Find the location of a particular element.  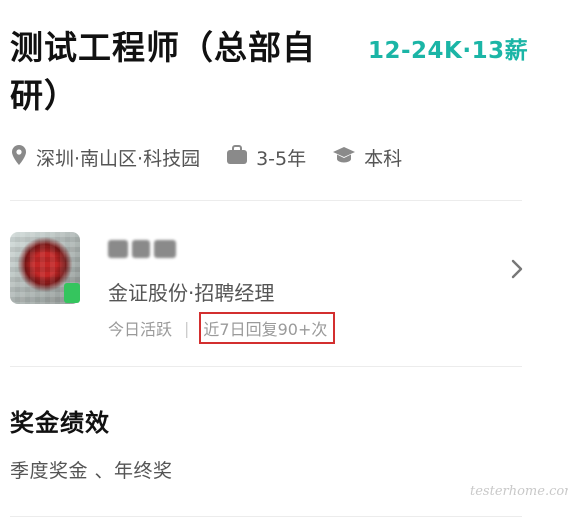

job-meta-row: 深圳·南山区·科技园 3-5年 本科 is located at coordinates (219, 157).